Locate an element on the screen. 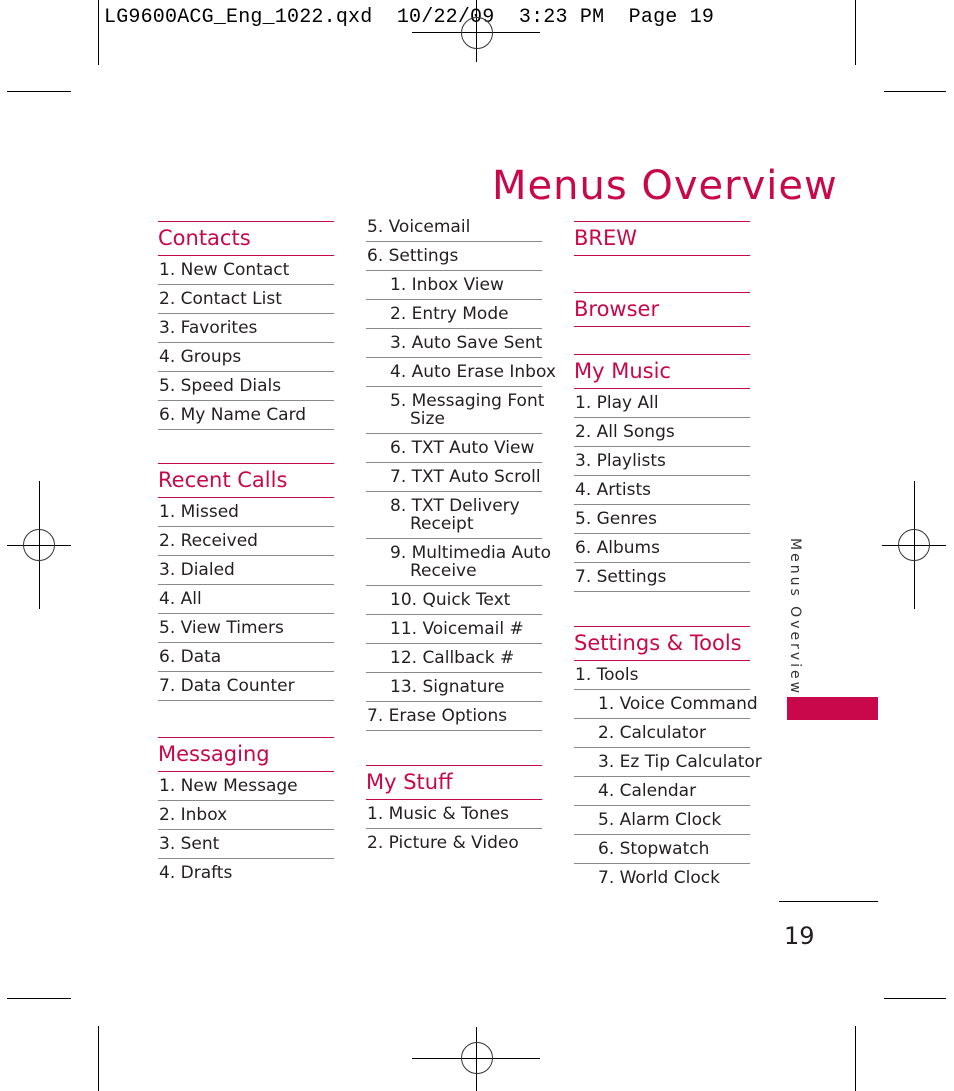  menu-item: 2. Contact List is located at coordinates (246, 299).